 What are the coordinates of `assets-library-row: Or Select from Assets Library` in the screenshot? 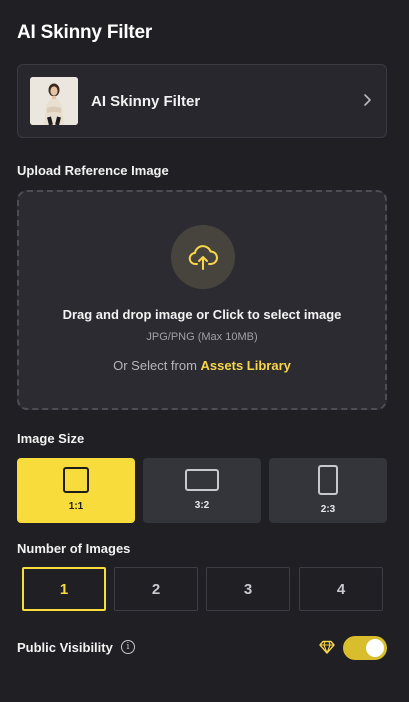 It's located at (202, 365).